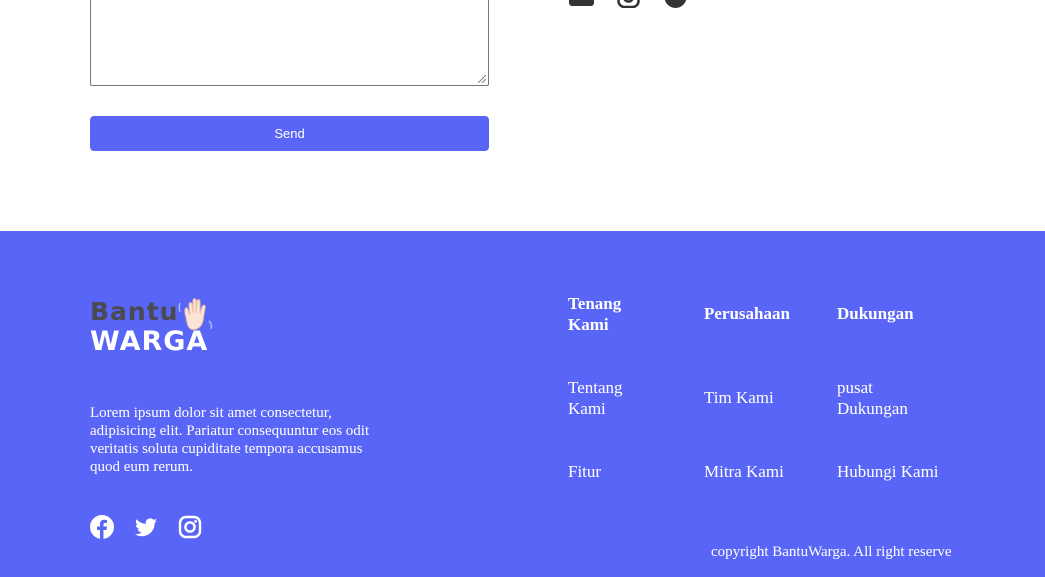  What do you see at coordinates (888, 471) in the screenshot?
I see `footer-link-hubungi-kami: Hubungi Kami` at bounding box center [888, 471].